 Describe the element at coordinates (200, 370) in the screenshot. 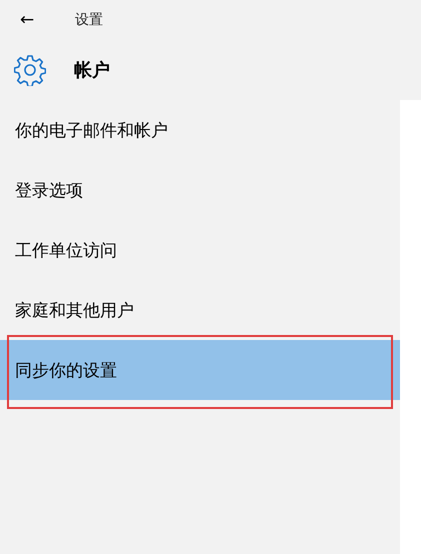

I see `sidebar-item: 同步你的设置` at that location.